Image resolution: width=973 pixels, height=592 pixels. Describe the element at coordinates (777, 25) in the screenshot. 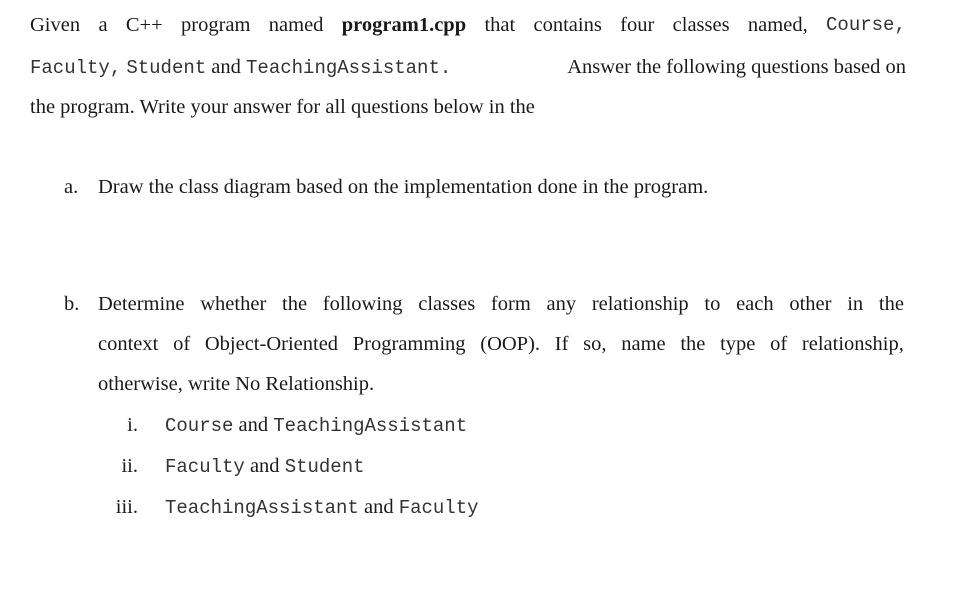

I see `intro-word: named,` at that location.